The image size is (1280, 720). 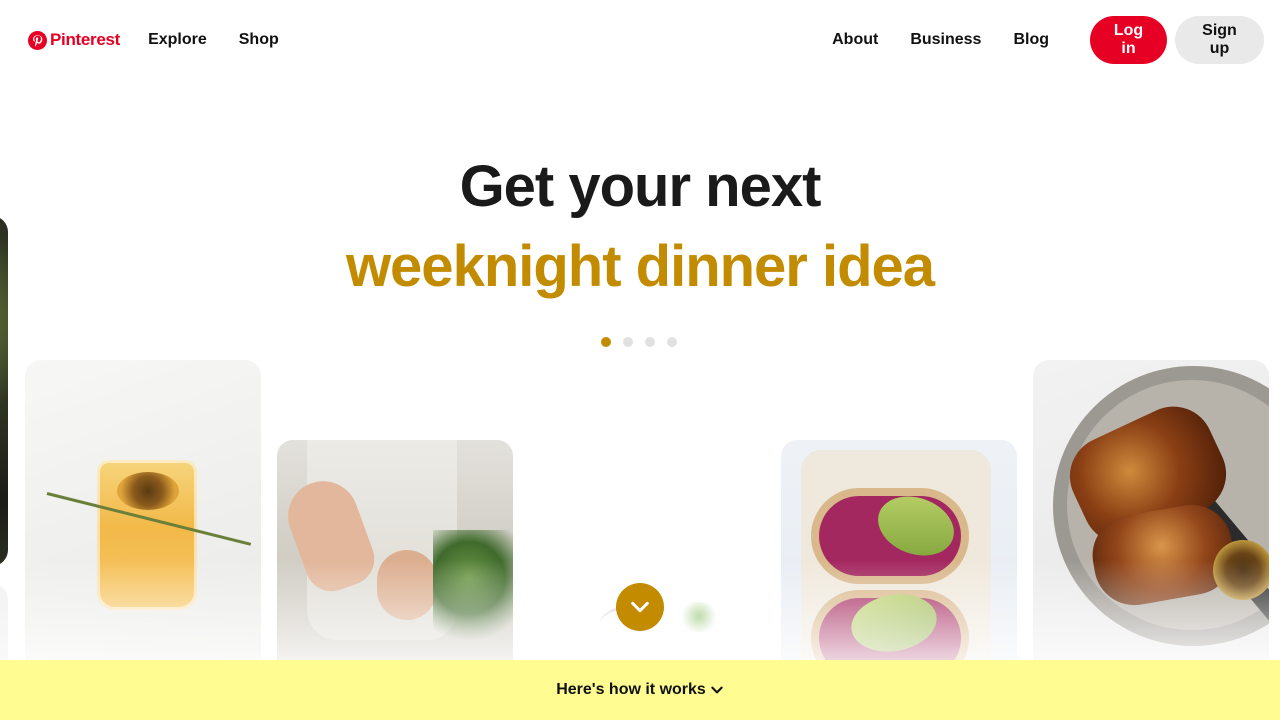 What do you see at coordinates (4, 391) in the screenshot?
I see `pin-image-dark-greens` at bounding box center [4, 391].